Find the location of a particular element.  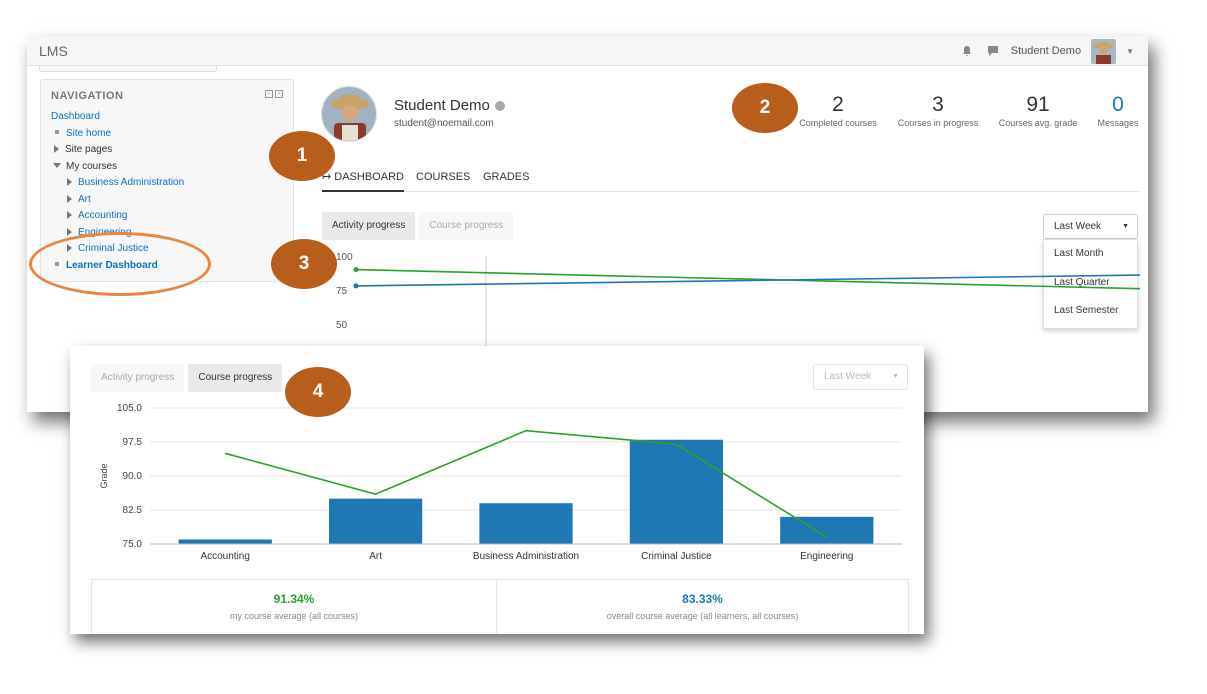

nav-item-label: Dashboard is located at coordinates (75, 116).